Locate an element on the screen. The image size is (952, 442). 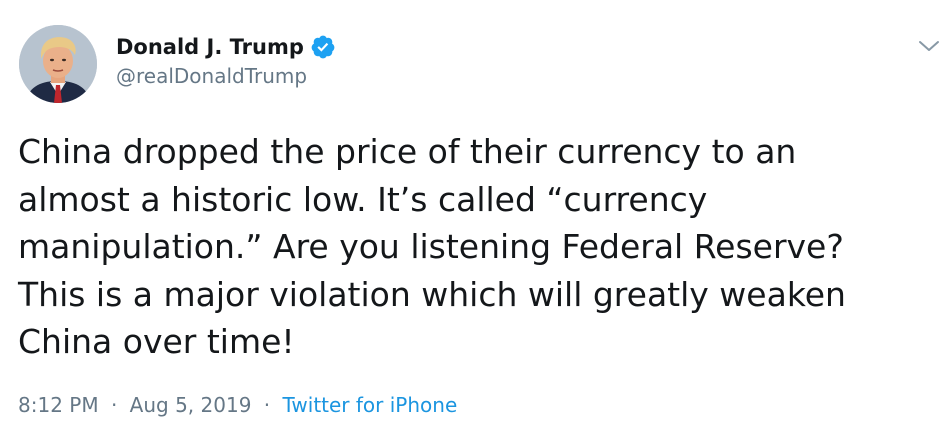
display-name: Donald J. Trump is located at coordinates (210, 47).